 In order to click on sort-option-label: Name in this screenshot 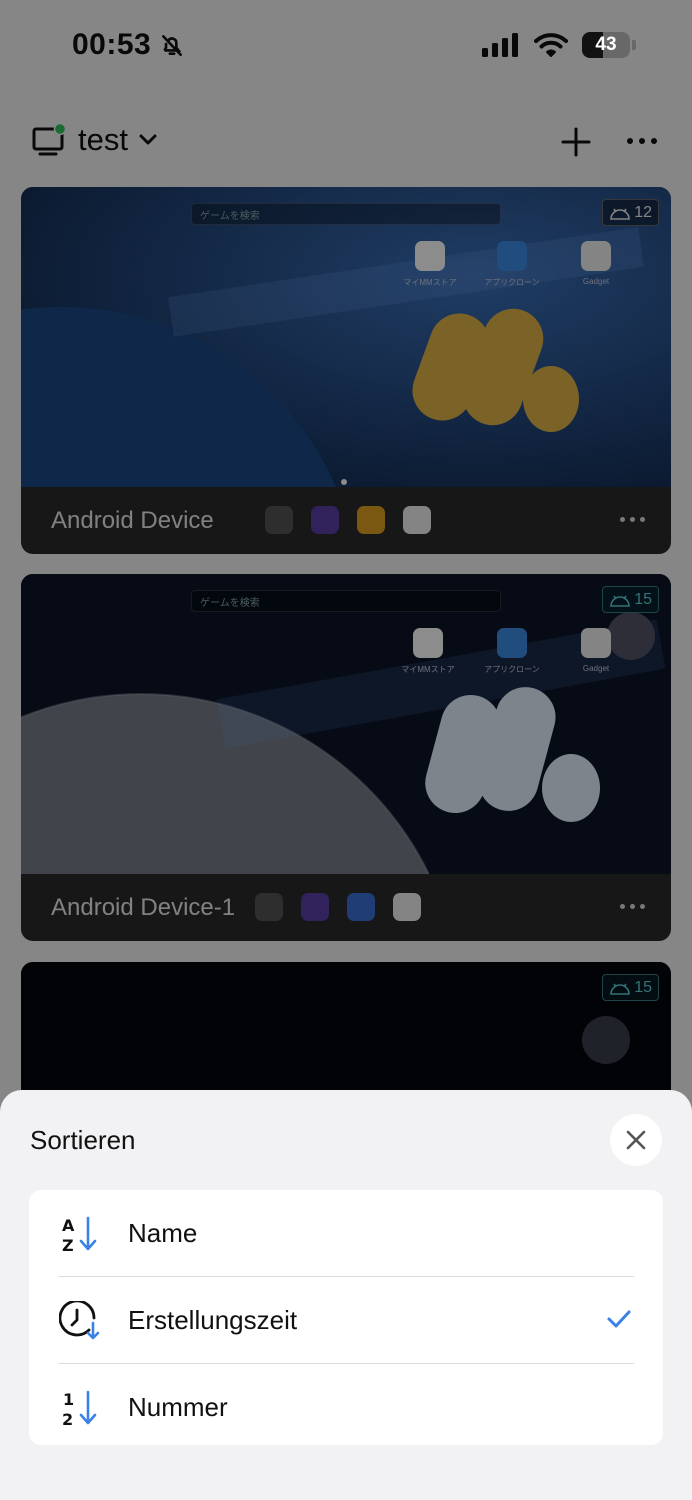, I will do `click(163, 1233)`.